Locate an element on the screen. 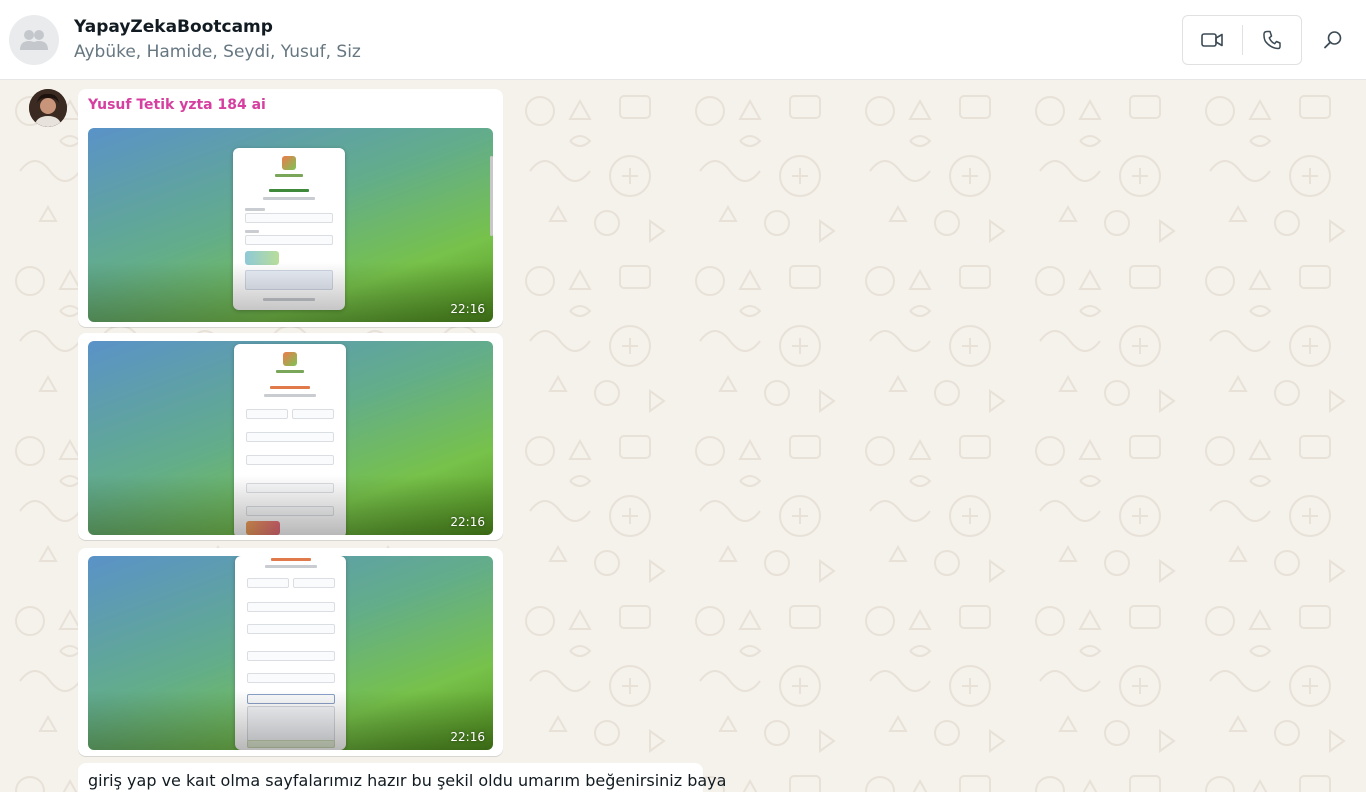  phone-icon is located at coordinates (1271, 40).